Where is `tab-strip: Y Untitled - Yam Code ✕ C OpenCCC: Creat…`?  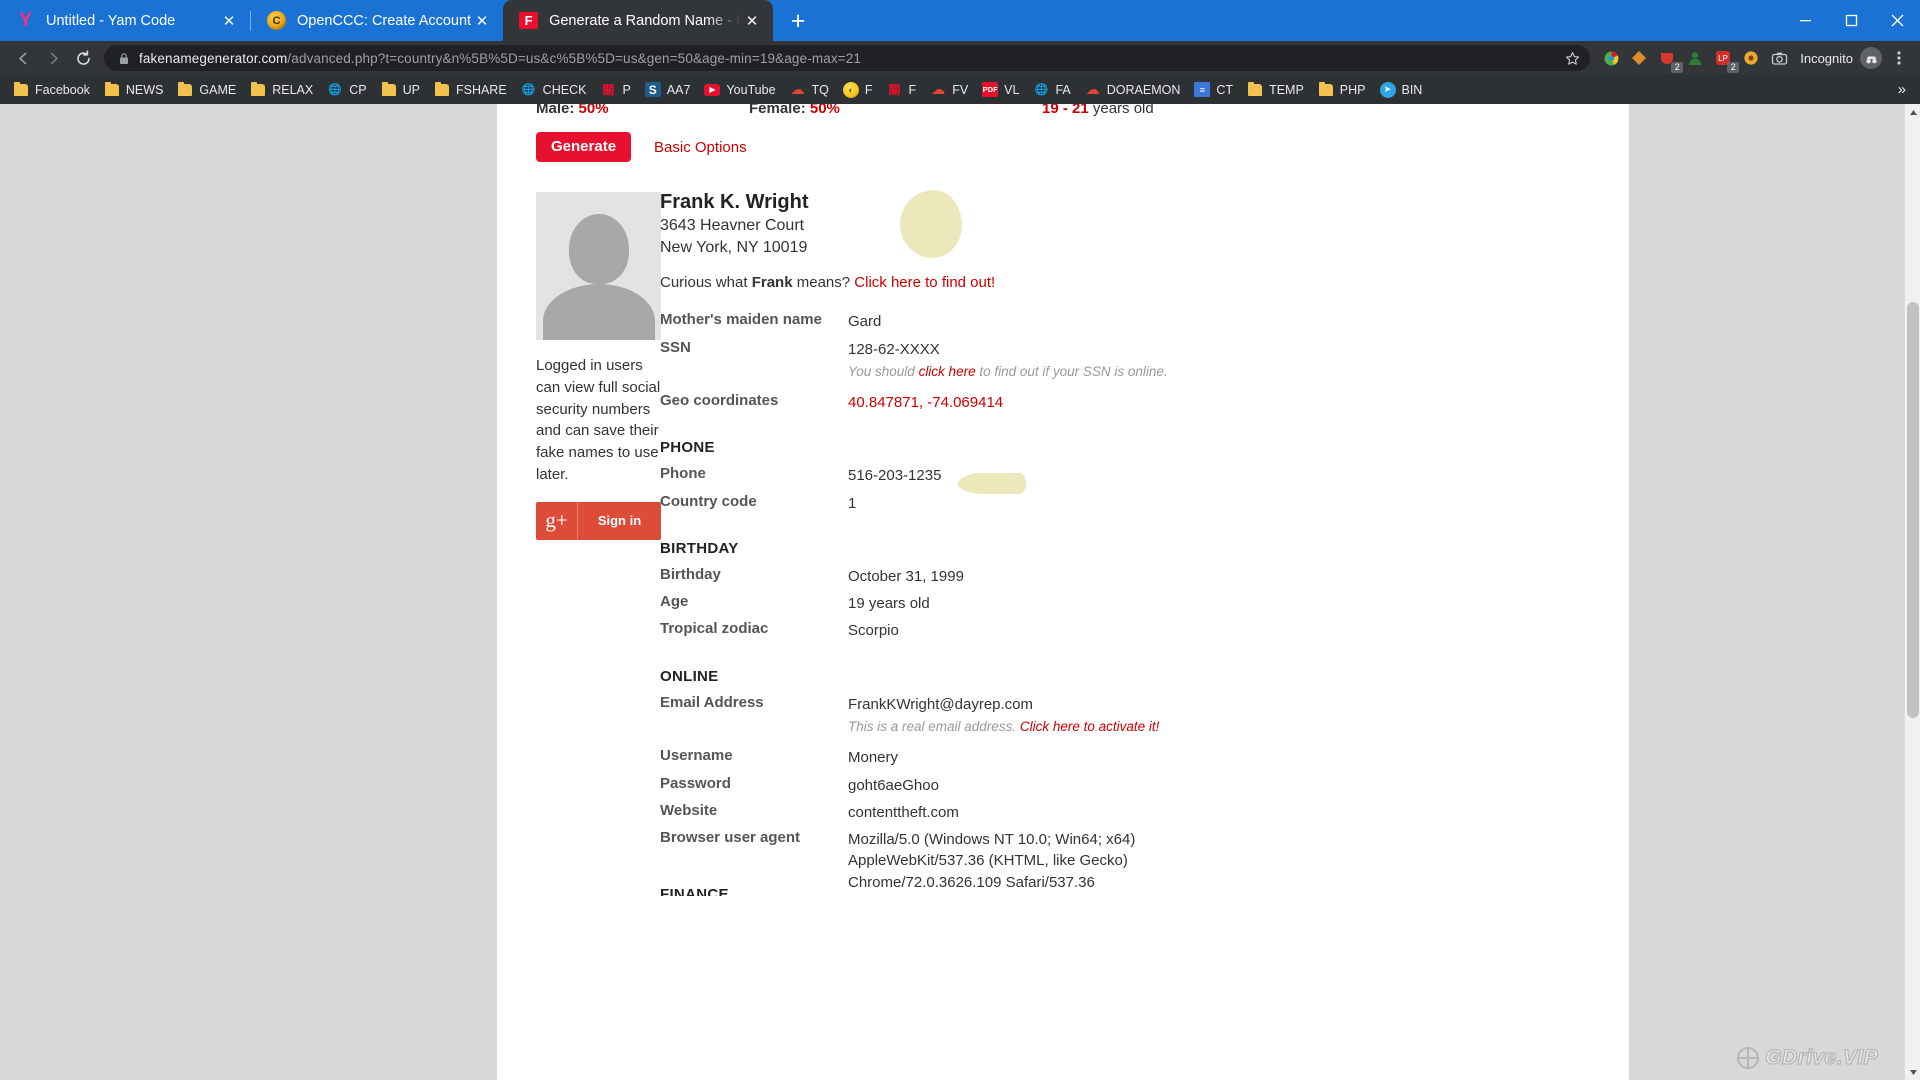 tab-strip: Y Untitled - Yam Code ✕ C OpenCCC: Creat… is located at coordinates (960, 20).